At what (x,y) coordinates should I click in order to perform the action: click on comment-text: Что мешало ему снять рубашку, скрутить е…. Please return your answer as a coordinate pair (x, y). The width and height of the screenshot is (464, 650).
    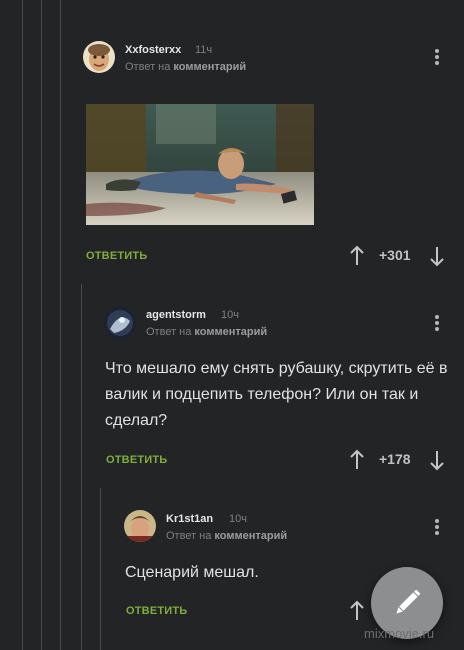
    Looking at the image, I should click on (276, 394).